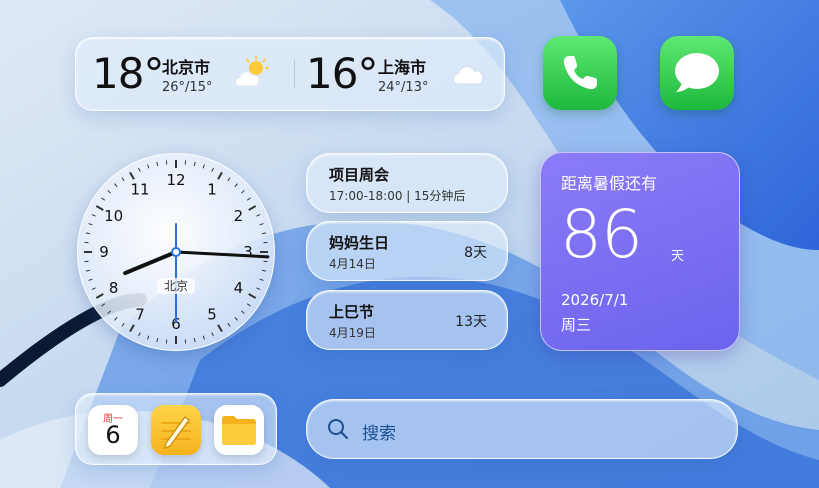 This screenshot has width=819, height=488. Describe the element at coordinates (475, 253) in the screenshot. I see `event-days-left: 8天` at that location.